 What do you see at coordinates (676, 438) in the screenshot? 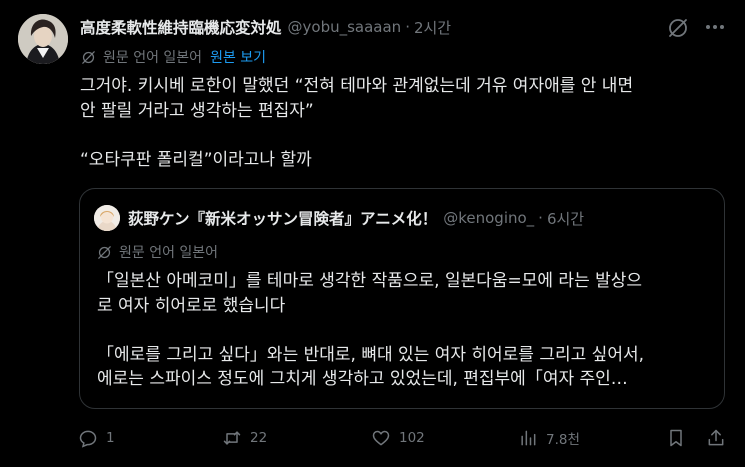
I see `bookmark-icon` at bounding box center [676, 438].